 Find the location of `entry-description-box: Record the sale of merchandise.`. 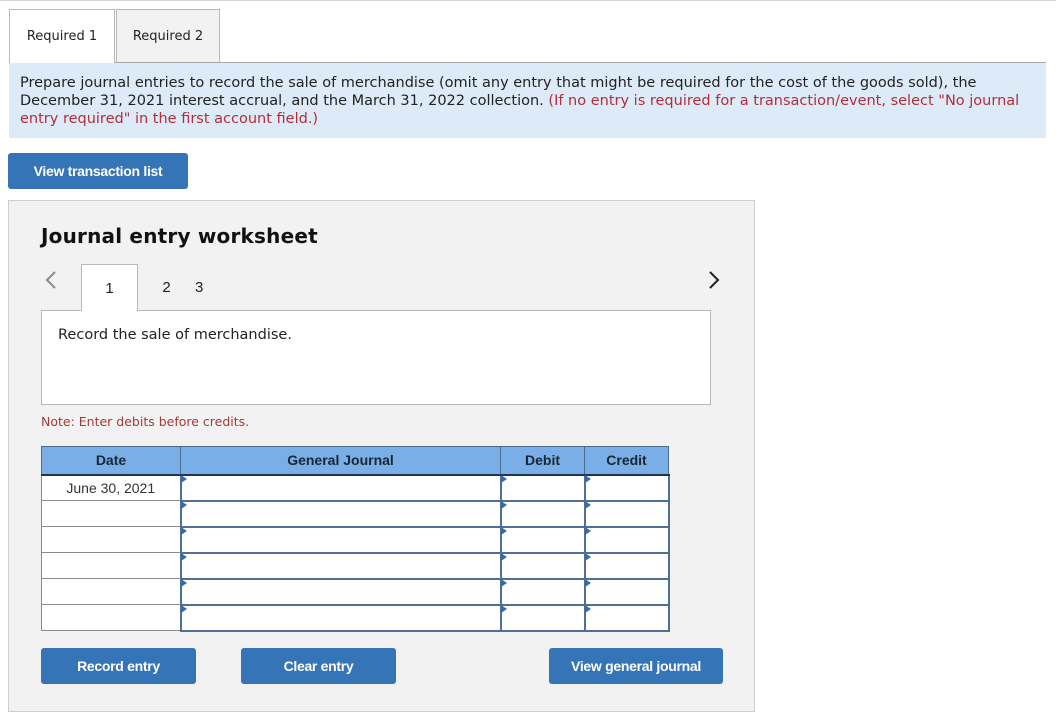

entry-description-box: Record the sale of merchandise. is located at coordinates (376, 357).